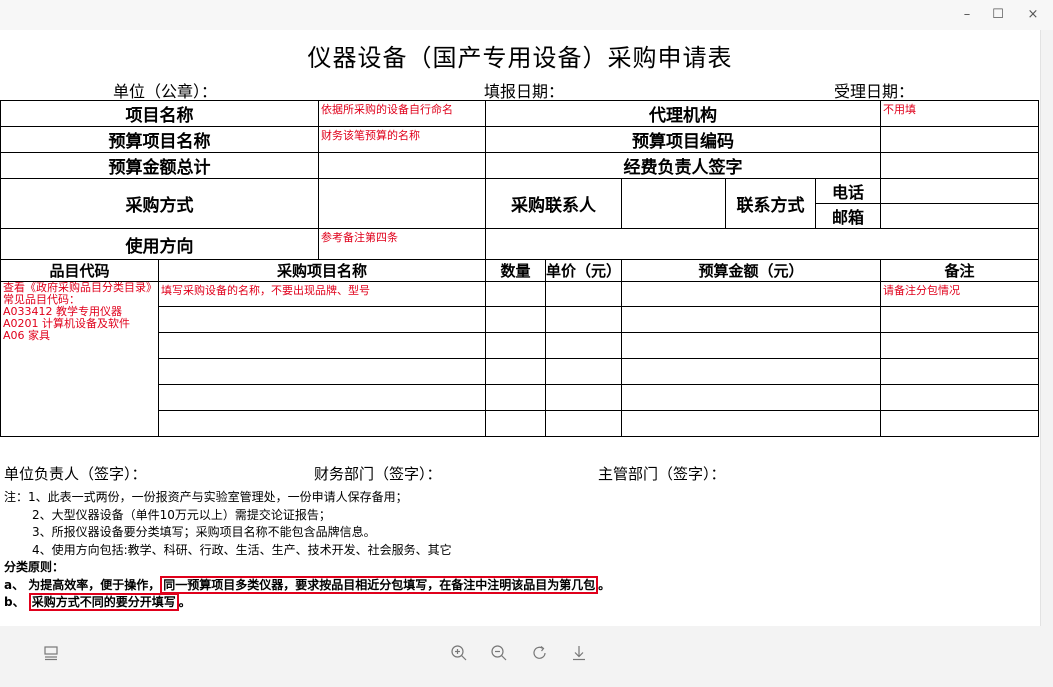 The height and width of the screenshot is (687, 1053). I want to click on qty-price-cell, so click(553, 294).